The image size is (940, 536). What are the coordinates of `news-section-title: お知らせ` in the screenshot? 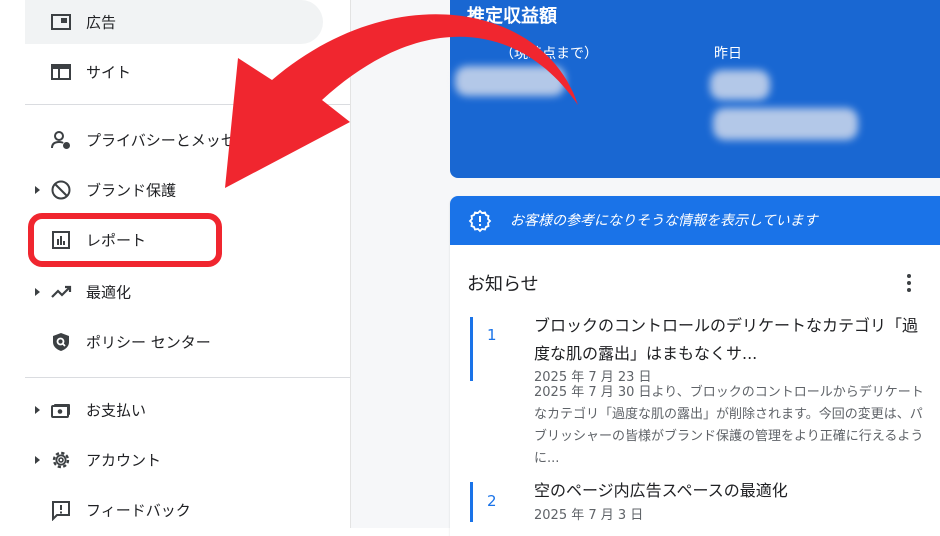 It's located at (503, 284).